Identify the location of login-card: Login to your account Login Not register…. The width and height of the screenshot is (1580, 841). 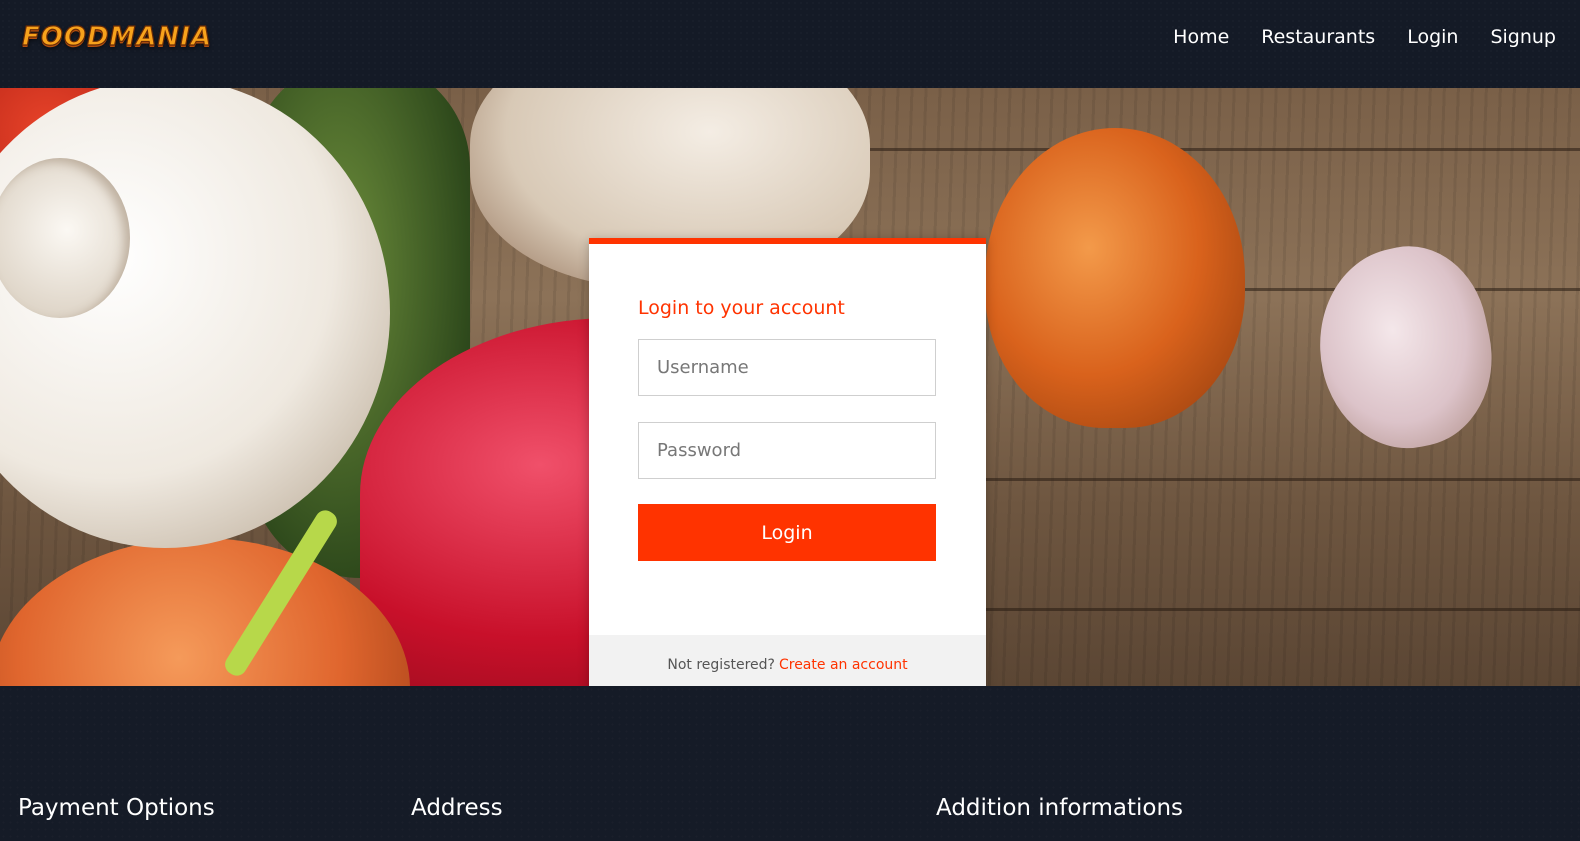
(787, 462).